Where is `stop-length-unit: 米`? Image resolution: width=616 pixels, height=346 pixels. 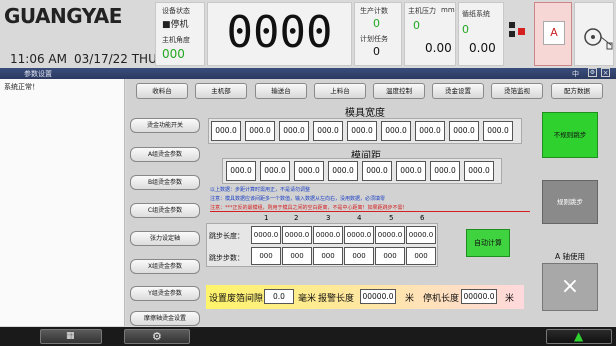 stop-length-unit: 米 is located at coordinates (510, 299).